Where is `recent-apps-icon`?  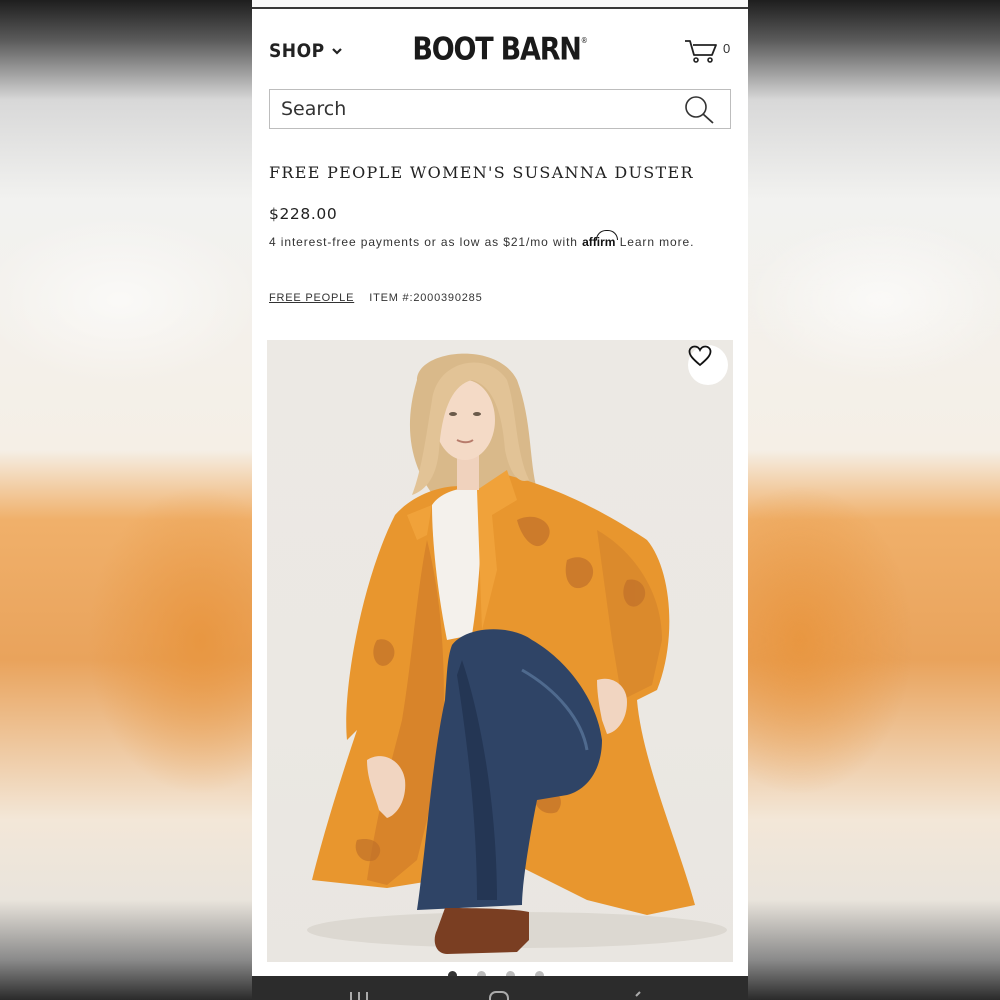
recent-apps-icon is located at coordinates (359, 993).